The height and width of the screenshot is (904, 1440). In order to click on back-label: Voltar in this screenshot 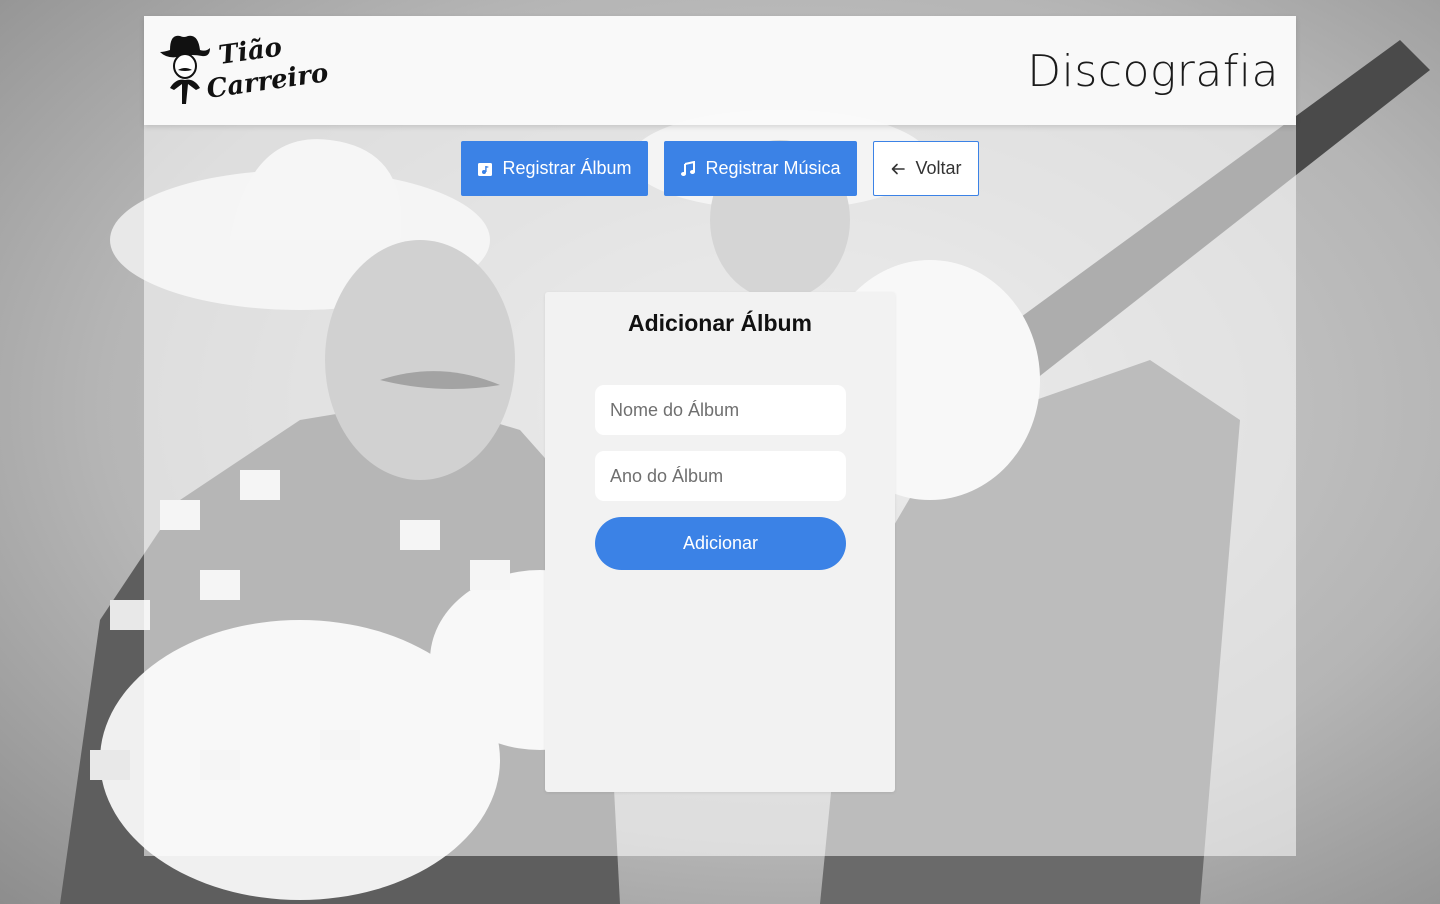, I will do `click(938, 168)`.